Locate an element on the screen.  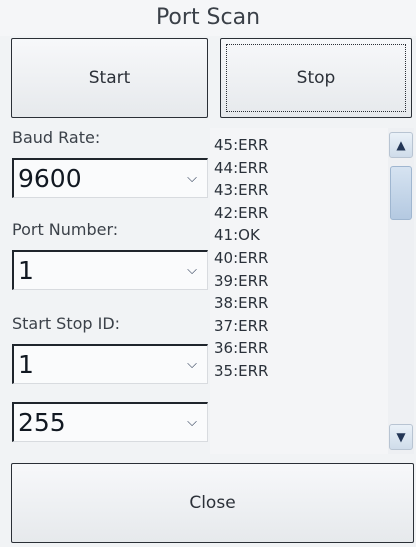
chevron-down-icon: ▼ is located at coordinates (401, 437).